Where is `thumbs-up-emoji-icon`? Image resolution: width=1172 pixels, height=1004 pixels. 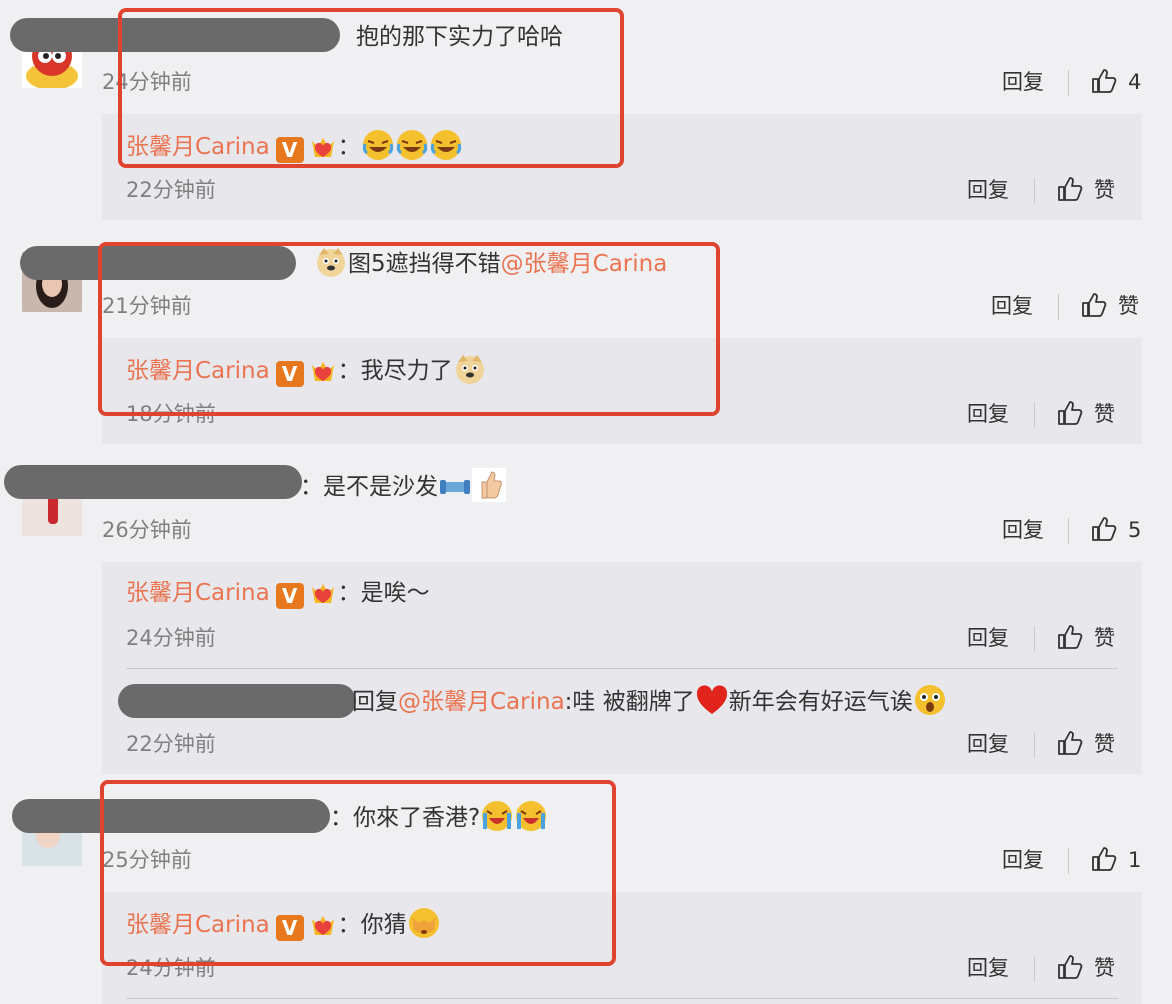
thumbs-up-emoji-icon is located at coordinates (489, 485).